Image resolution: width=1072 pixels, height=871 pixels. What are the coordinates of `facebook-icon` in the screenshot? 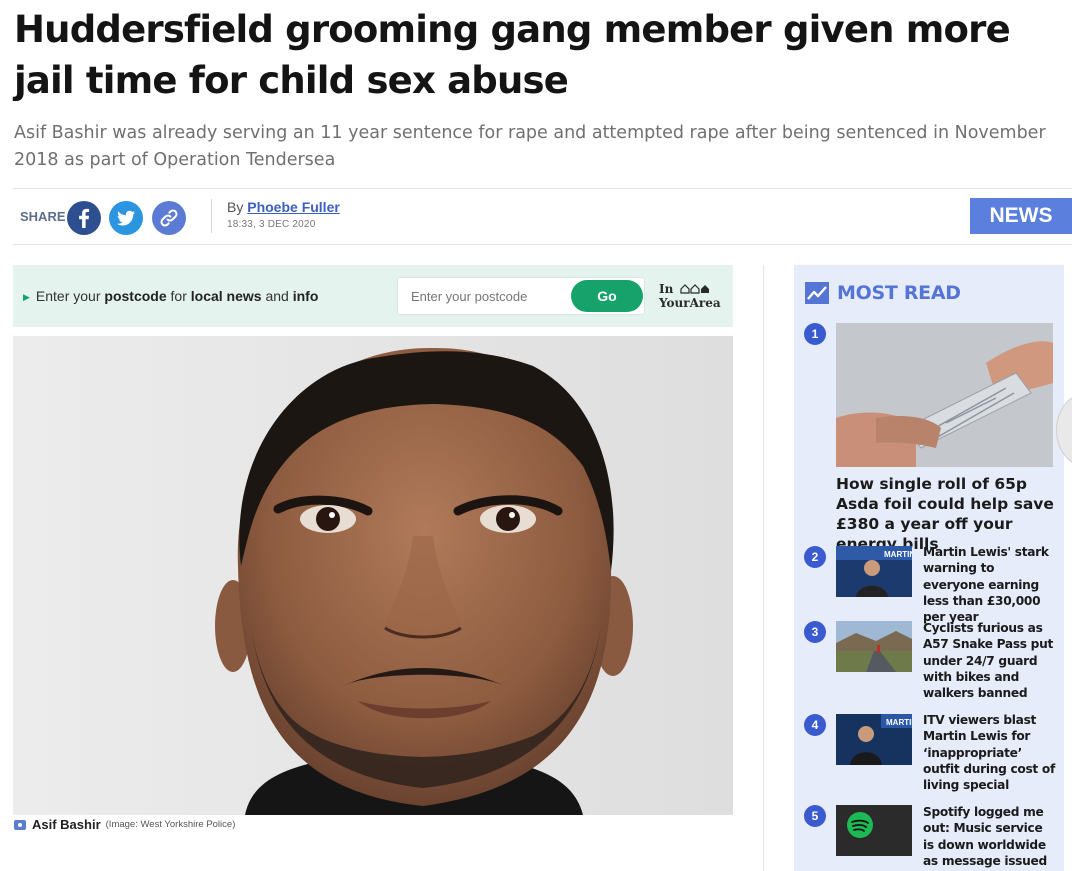 It's located at (84, 218).